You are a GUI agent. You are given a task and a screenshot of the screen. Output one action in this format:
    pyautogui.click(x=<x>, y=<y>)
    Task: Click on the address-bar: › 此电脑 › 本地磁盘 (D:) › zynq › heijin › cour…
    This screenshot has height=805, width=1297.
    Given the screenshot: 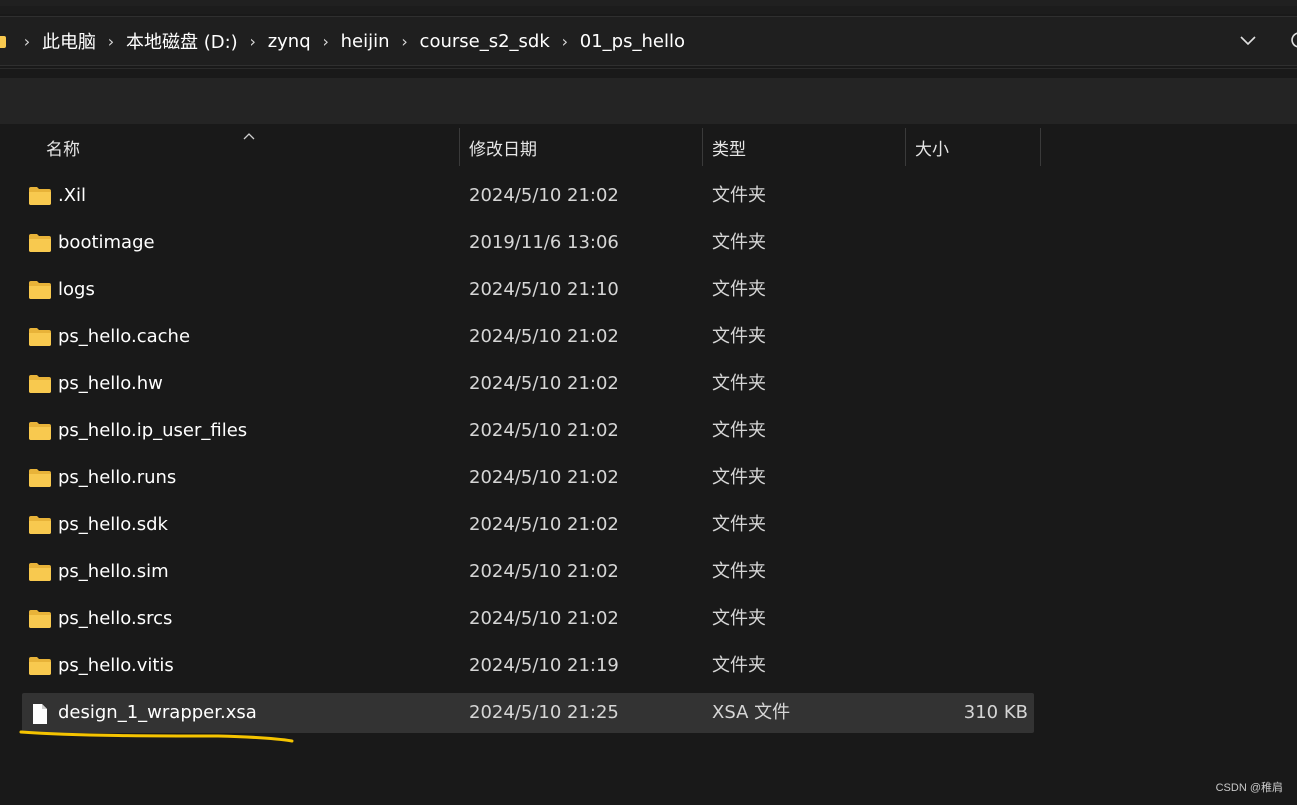 What is the action you would take?
    pyautogui.click(x=648, y=41)
    